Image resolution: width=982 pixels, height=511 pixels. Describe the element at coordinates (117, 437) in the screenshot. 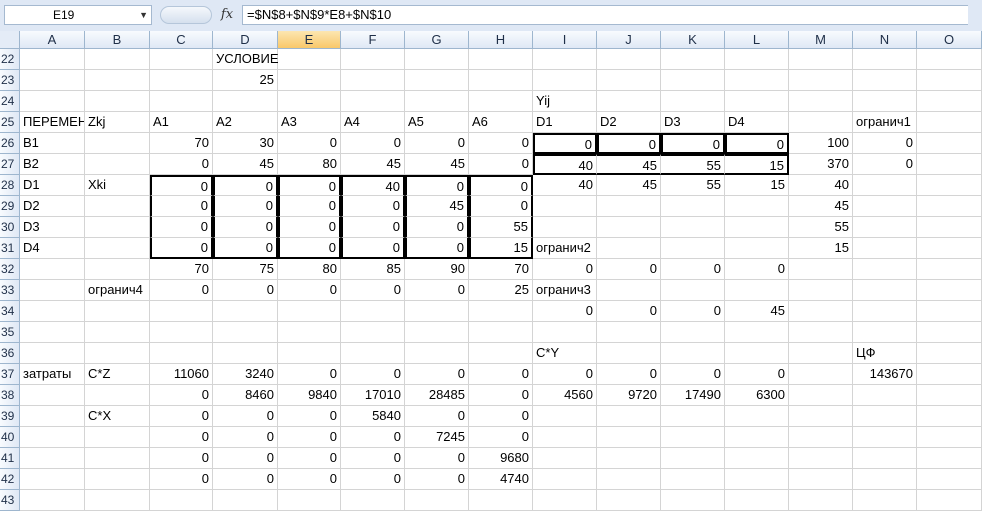

I see `cell-b40` at that location.